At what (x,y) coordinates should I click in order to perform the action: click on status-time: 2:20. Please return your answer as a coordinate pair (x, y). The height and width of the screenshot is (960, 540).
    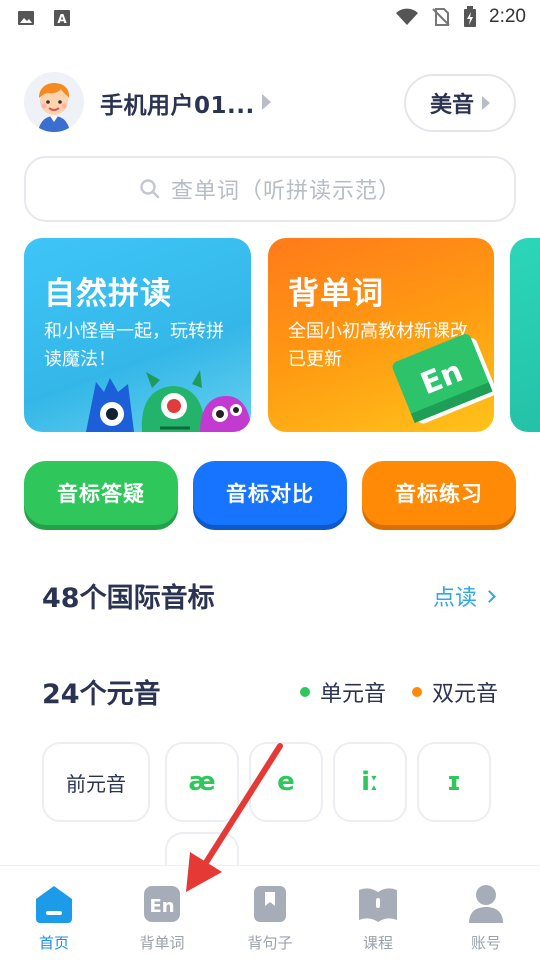
    Looking at the image, I should click on (507, 16).